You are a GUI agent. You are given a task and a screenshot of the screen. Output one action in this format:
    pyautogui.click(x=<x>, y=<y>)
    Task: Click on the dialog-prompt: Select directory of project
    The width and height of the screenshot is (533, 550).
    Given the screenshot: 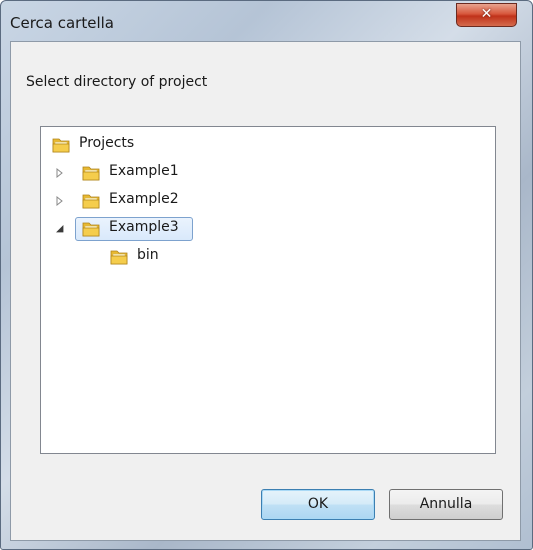 What is the action you would take?
    pyautogui.click(x=117, y=82)
    